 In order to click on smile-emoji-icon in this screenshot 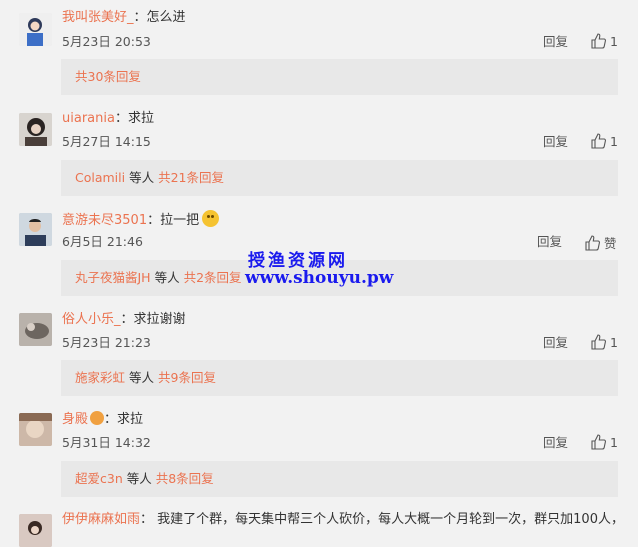, I will do `click(211, 218)`.